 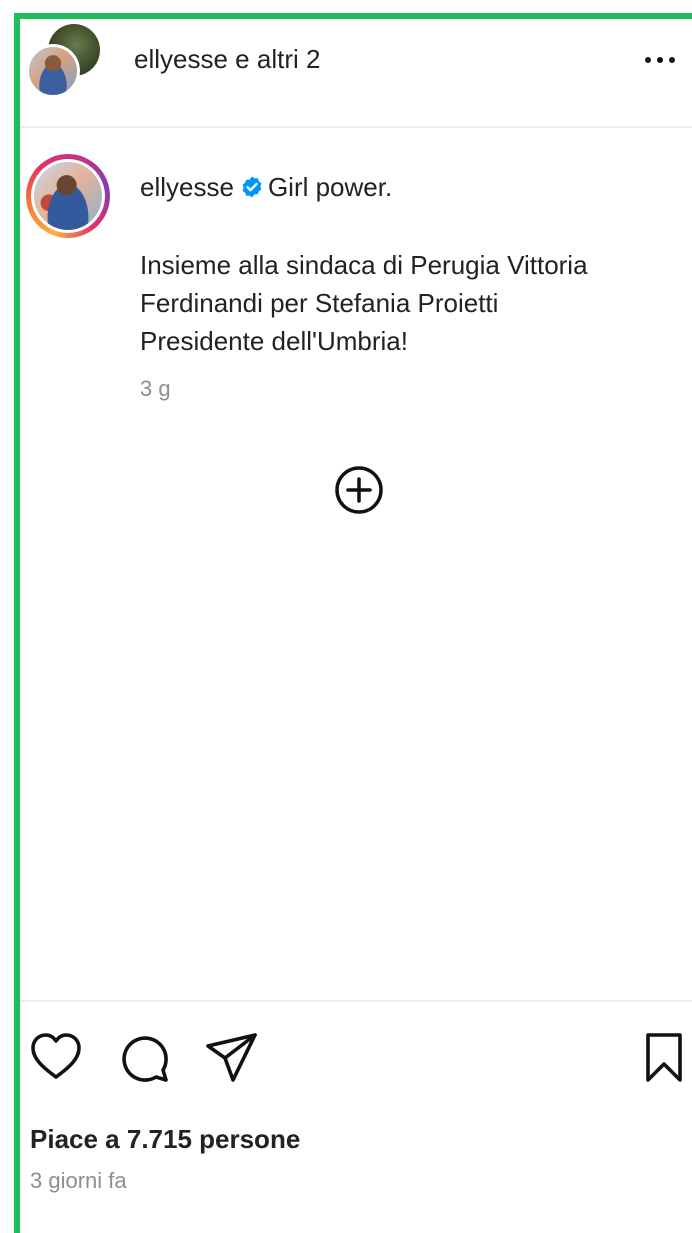 What do you see at coordinates (181, 59) in the screenshot?
I see `header-username: ellyesse` at bounding box center [181, 59].